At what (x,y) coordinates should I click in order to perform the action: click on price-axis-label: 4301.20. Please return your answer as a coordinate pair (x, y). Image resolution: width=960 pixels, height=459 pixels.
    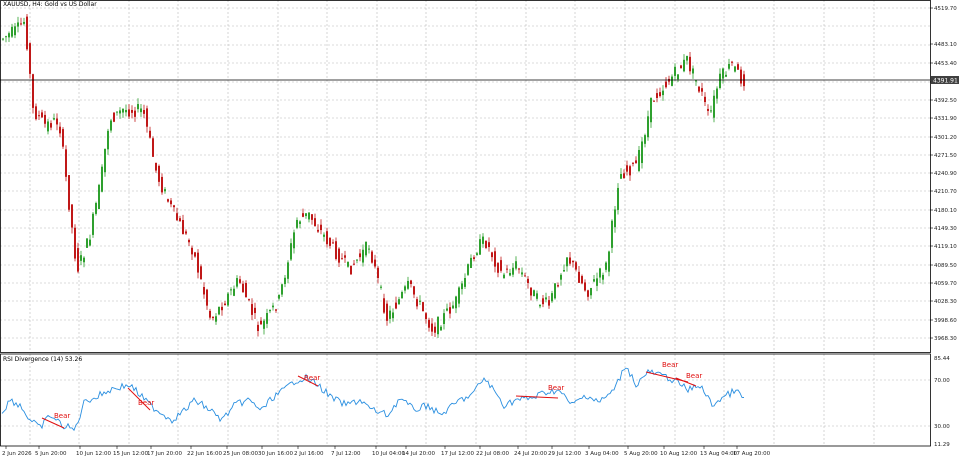
    Looking at the image, I should click on (945, 138).